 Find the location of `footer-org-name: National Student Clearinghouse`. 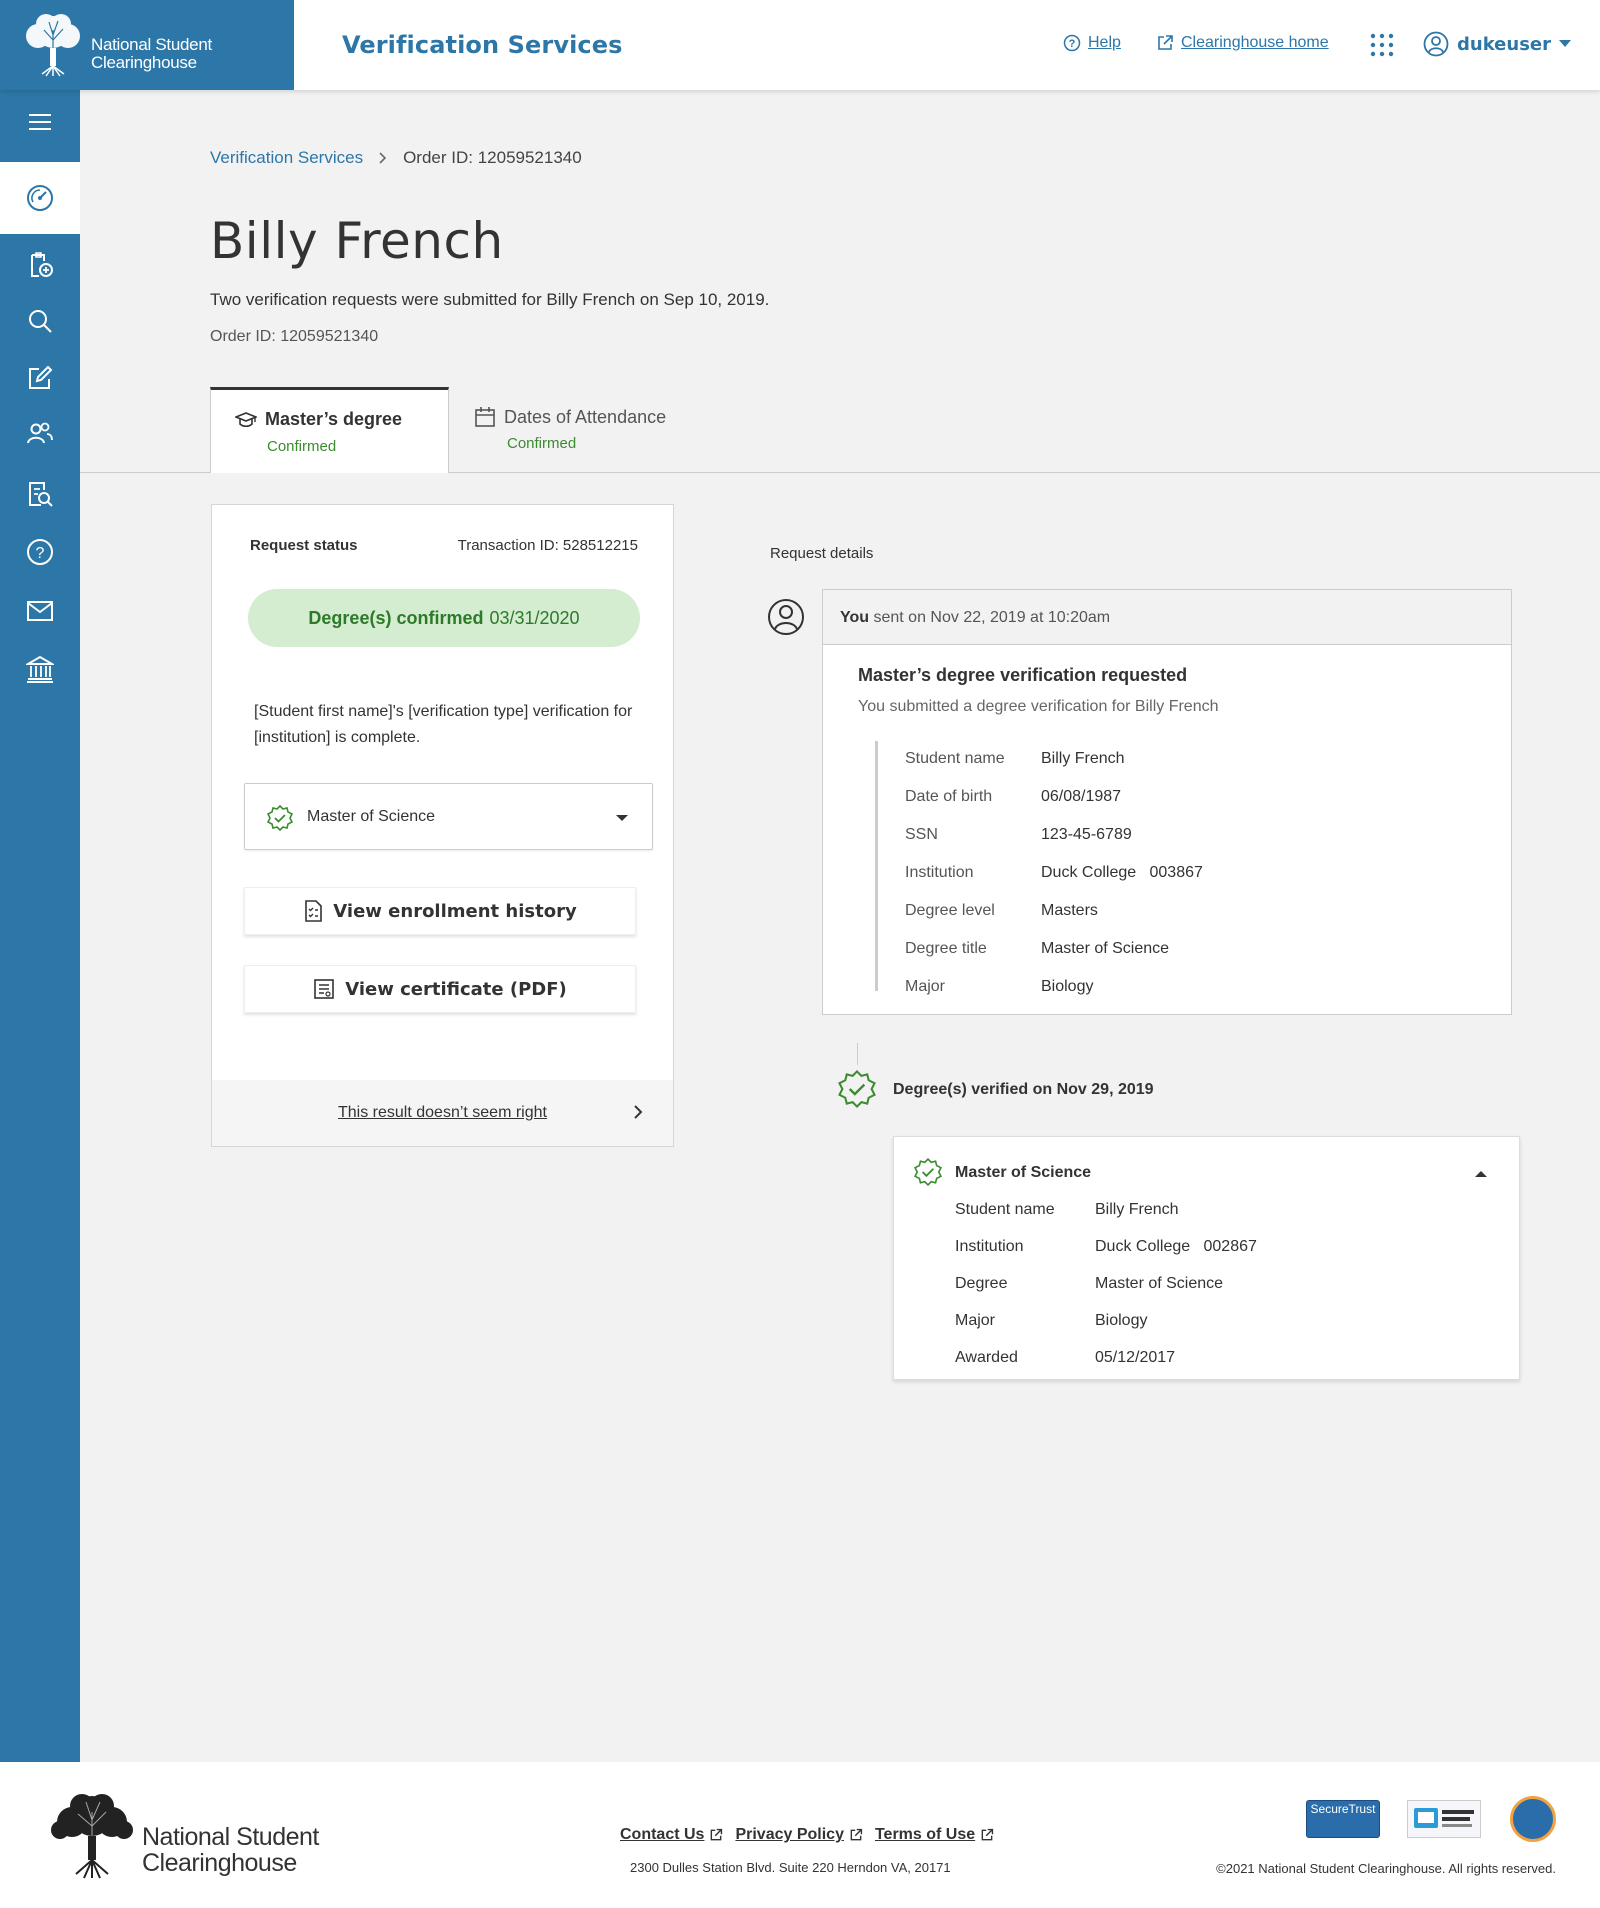

footer-org-name: National Student Clearinghouse is located at coordinates (230, 1850).